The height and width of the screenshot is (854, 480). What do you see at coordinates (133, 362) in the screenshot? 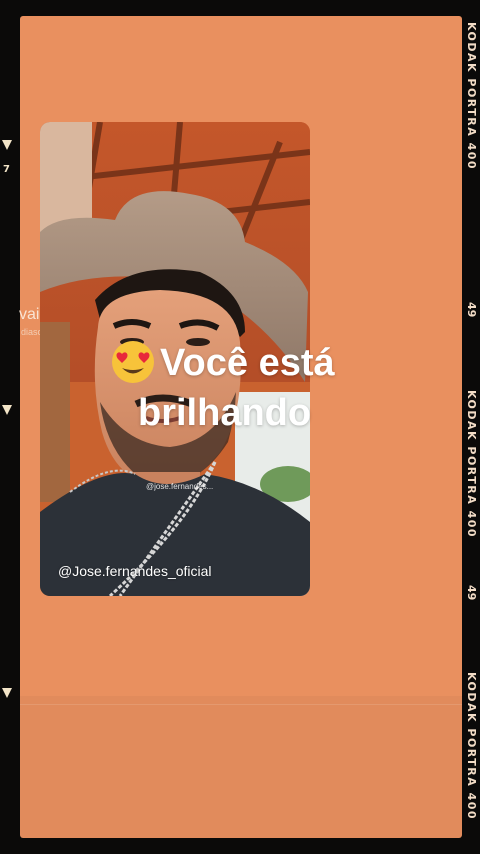
I see `heart-eyes-emoji-icon` at bounding box center [133, 362].